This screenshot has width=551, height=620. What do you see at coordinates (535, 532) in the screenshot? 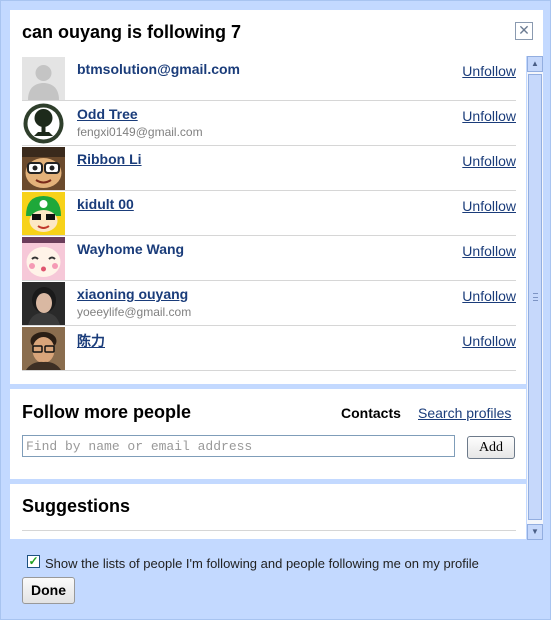
I see `scroll-down-arrow-icon: ▼` at bounding box center [535, 532].